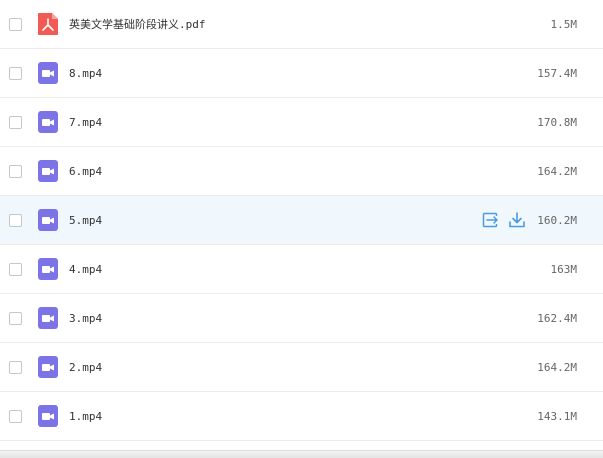 The image size is (603, 458). What do you see at coordinates (301, 220) in the screenshot?
I see `file-row: 5.mp4 160.2M` at bounding box center [301, 220].